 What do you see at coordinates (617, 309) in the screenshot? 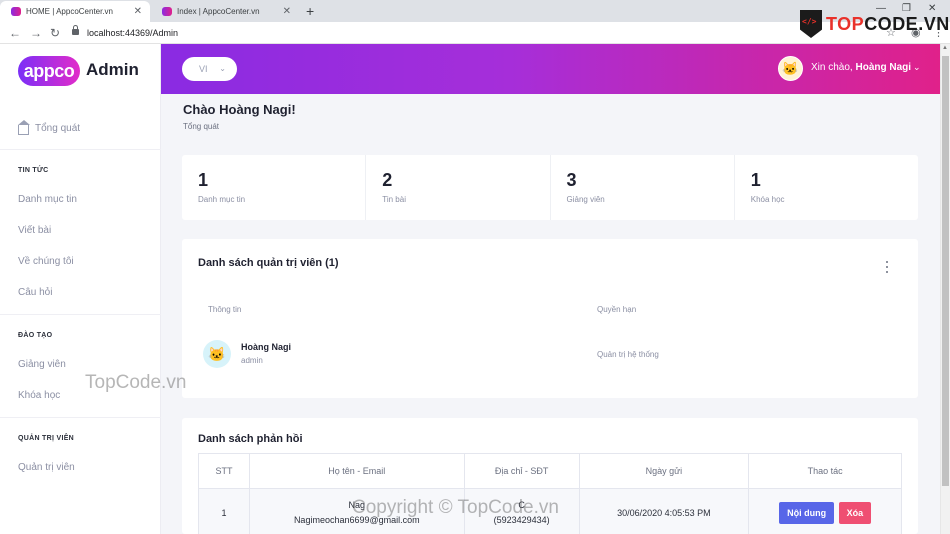
I see `column-header-permission: Quyền hạn` at bounding box center [617, 309].